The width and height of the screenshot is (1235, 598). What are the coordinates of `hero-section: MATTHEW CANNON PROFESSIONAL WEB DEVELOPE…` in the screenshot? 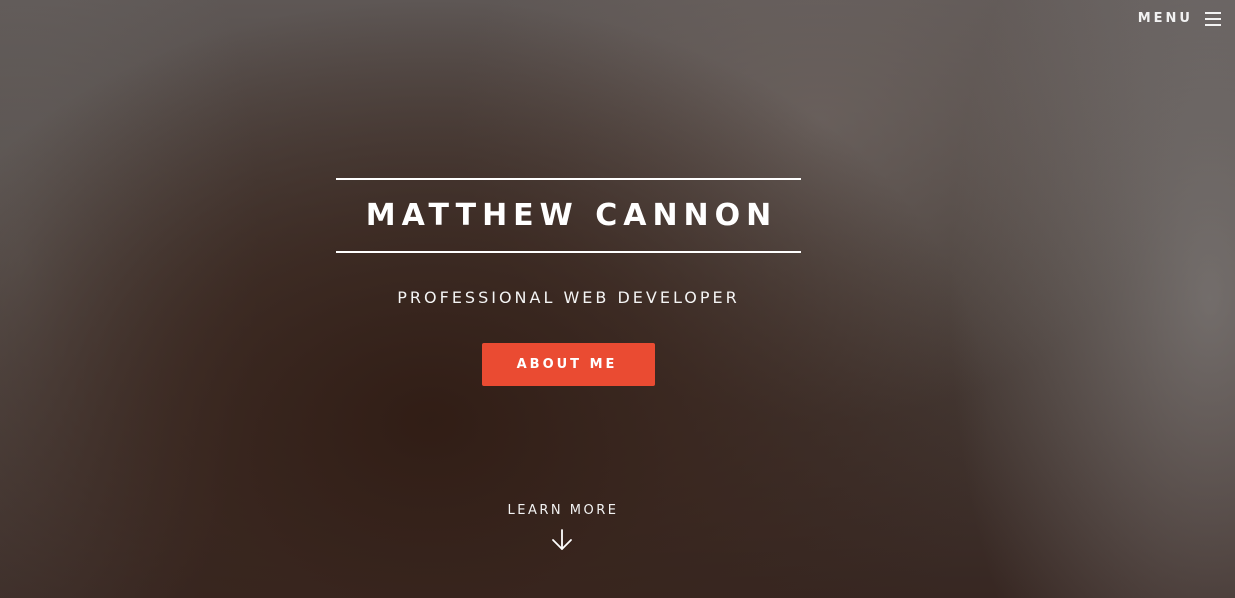 It's located at (568, 282).